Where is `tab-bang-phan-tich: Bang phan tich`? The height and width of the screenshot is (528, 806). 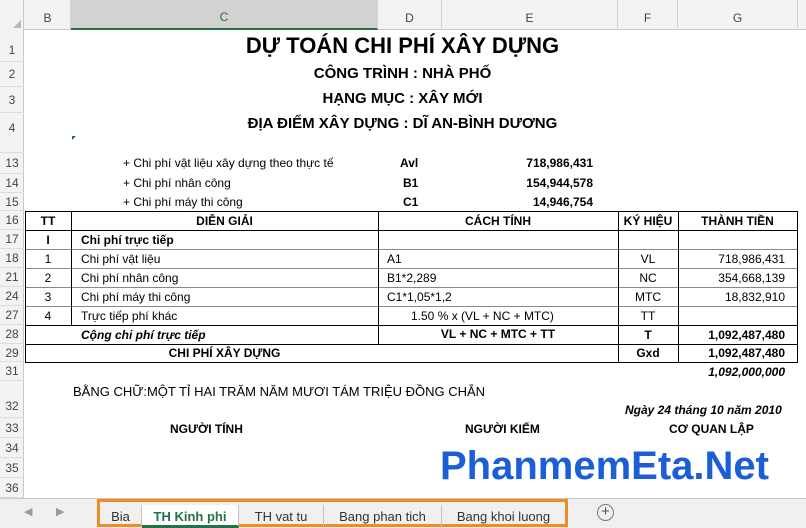 tab-bang-phan-tich: Bang phan tich is located at coordinates (383, 516).